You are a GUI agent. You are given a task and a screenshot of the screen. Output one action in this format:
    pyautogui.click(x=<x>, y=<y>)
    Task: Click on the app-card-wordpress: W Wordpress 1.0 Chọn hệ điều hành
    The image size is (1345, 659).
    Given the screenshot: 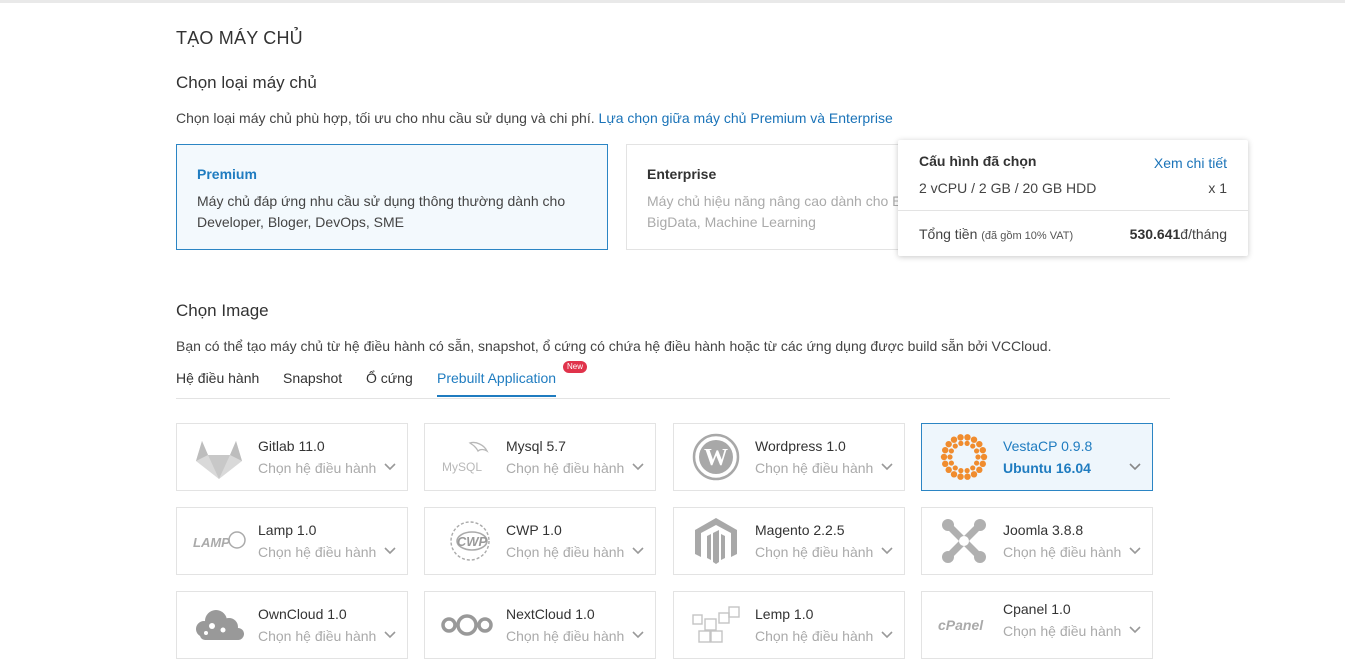 What is the action you would take?
    pyautogui.click(x=789, y=457)
    